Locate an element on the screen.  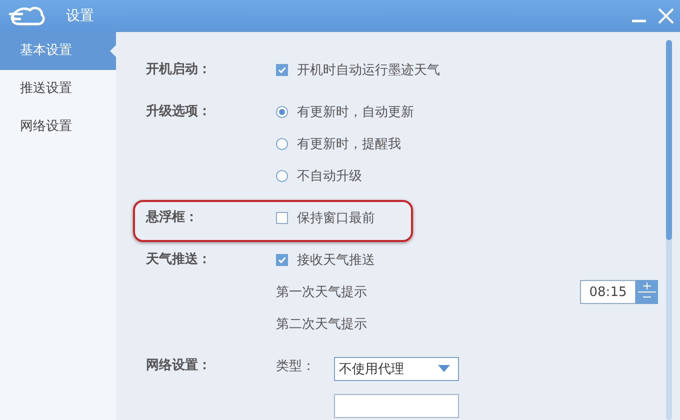
section-label: 悬浮框： is located at coordinates (172, 218).